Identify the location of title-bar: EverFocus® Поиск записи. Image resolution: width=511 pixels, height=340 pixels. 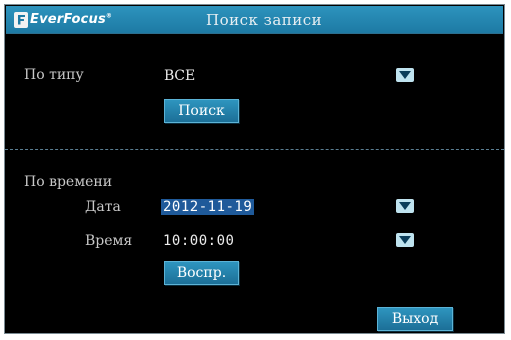
(254, 20).